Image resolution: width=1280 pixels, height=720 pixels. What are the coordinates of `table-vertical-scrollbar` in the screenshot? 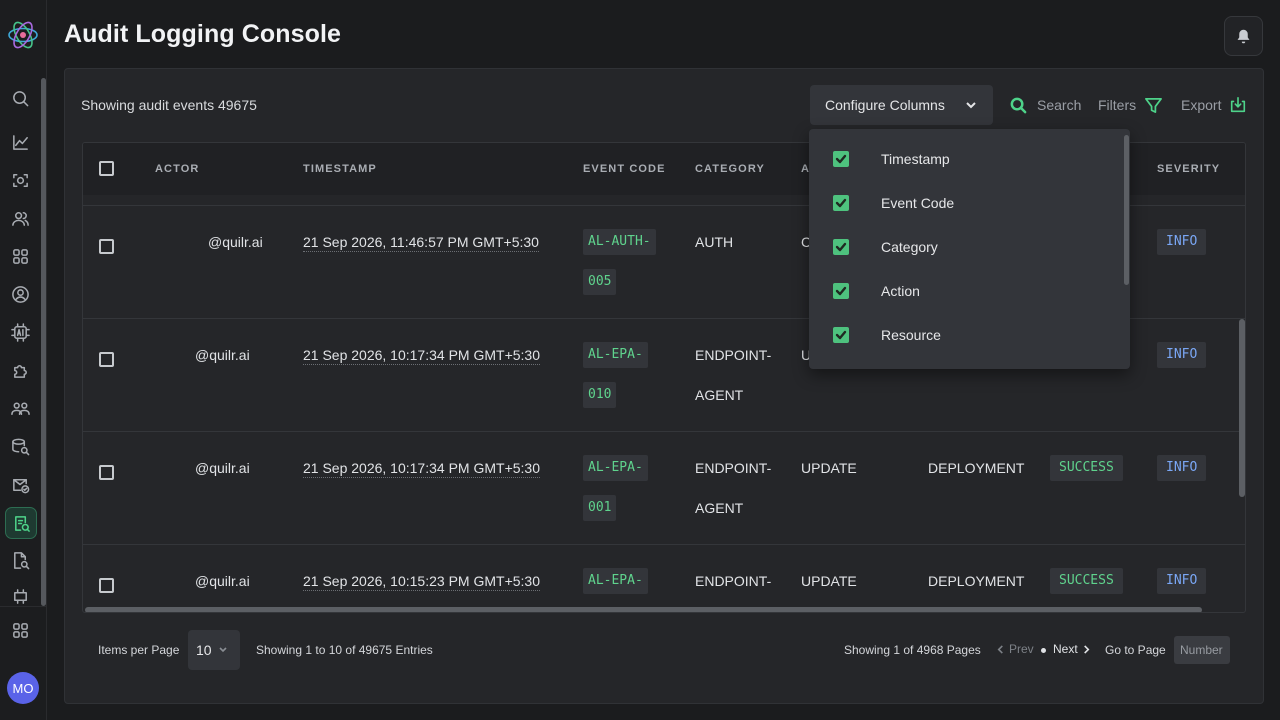 It's located at (1242, 408).